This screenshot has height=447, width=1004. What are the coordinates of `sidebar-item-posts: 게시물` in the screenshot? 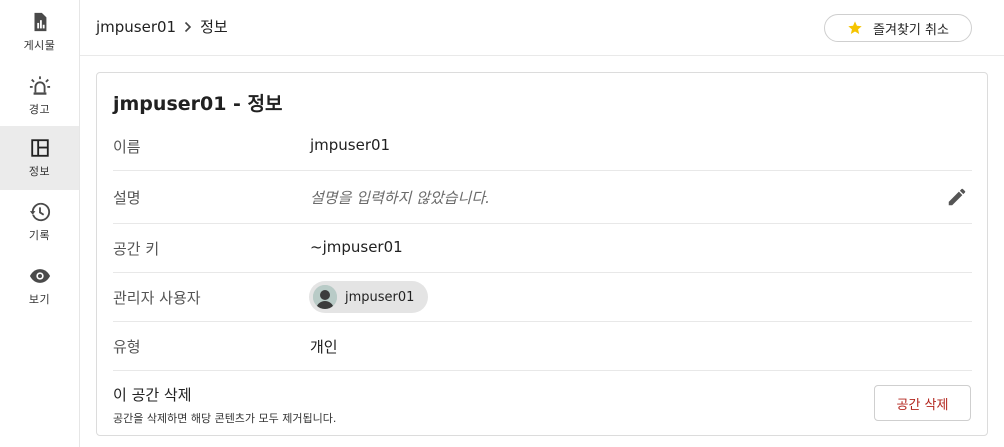 It's located at (39, 32).